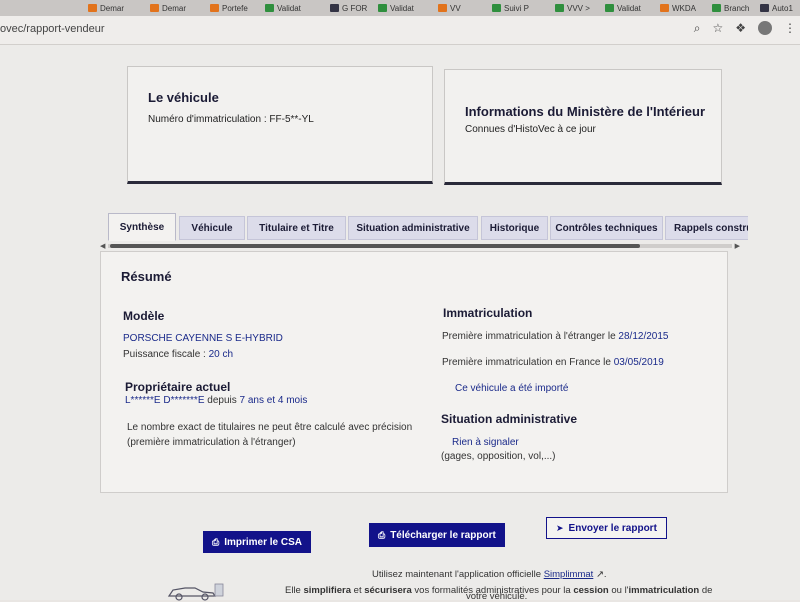  I want to click on browser-tab-label: Suivi P, so click(516, 8).